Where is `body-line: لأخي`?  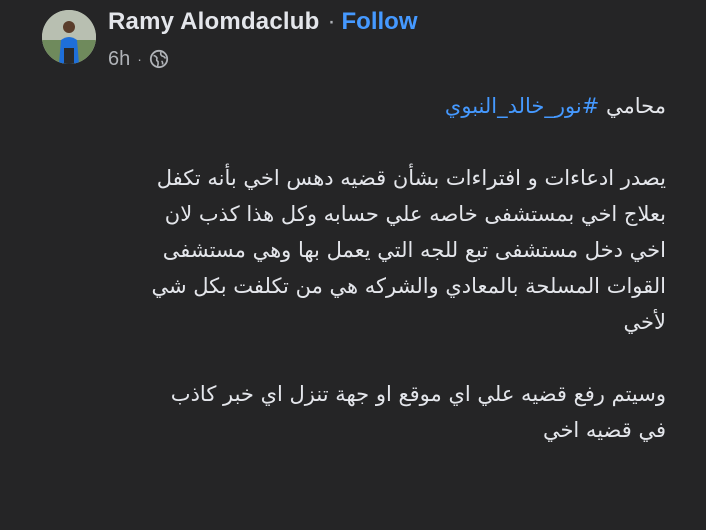 body-line: لأخي is located at coordinates (644, 322).